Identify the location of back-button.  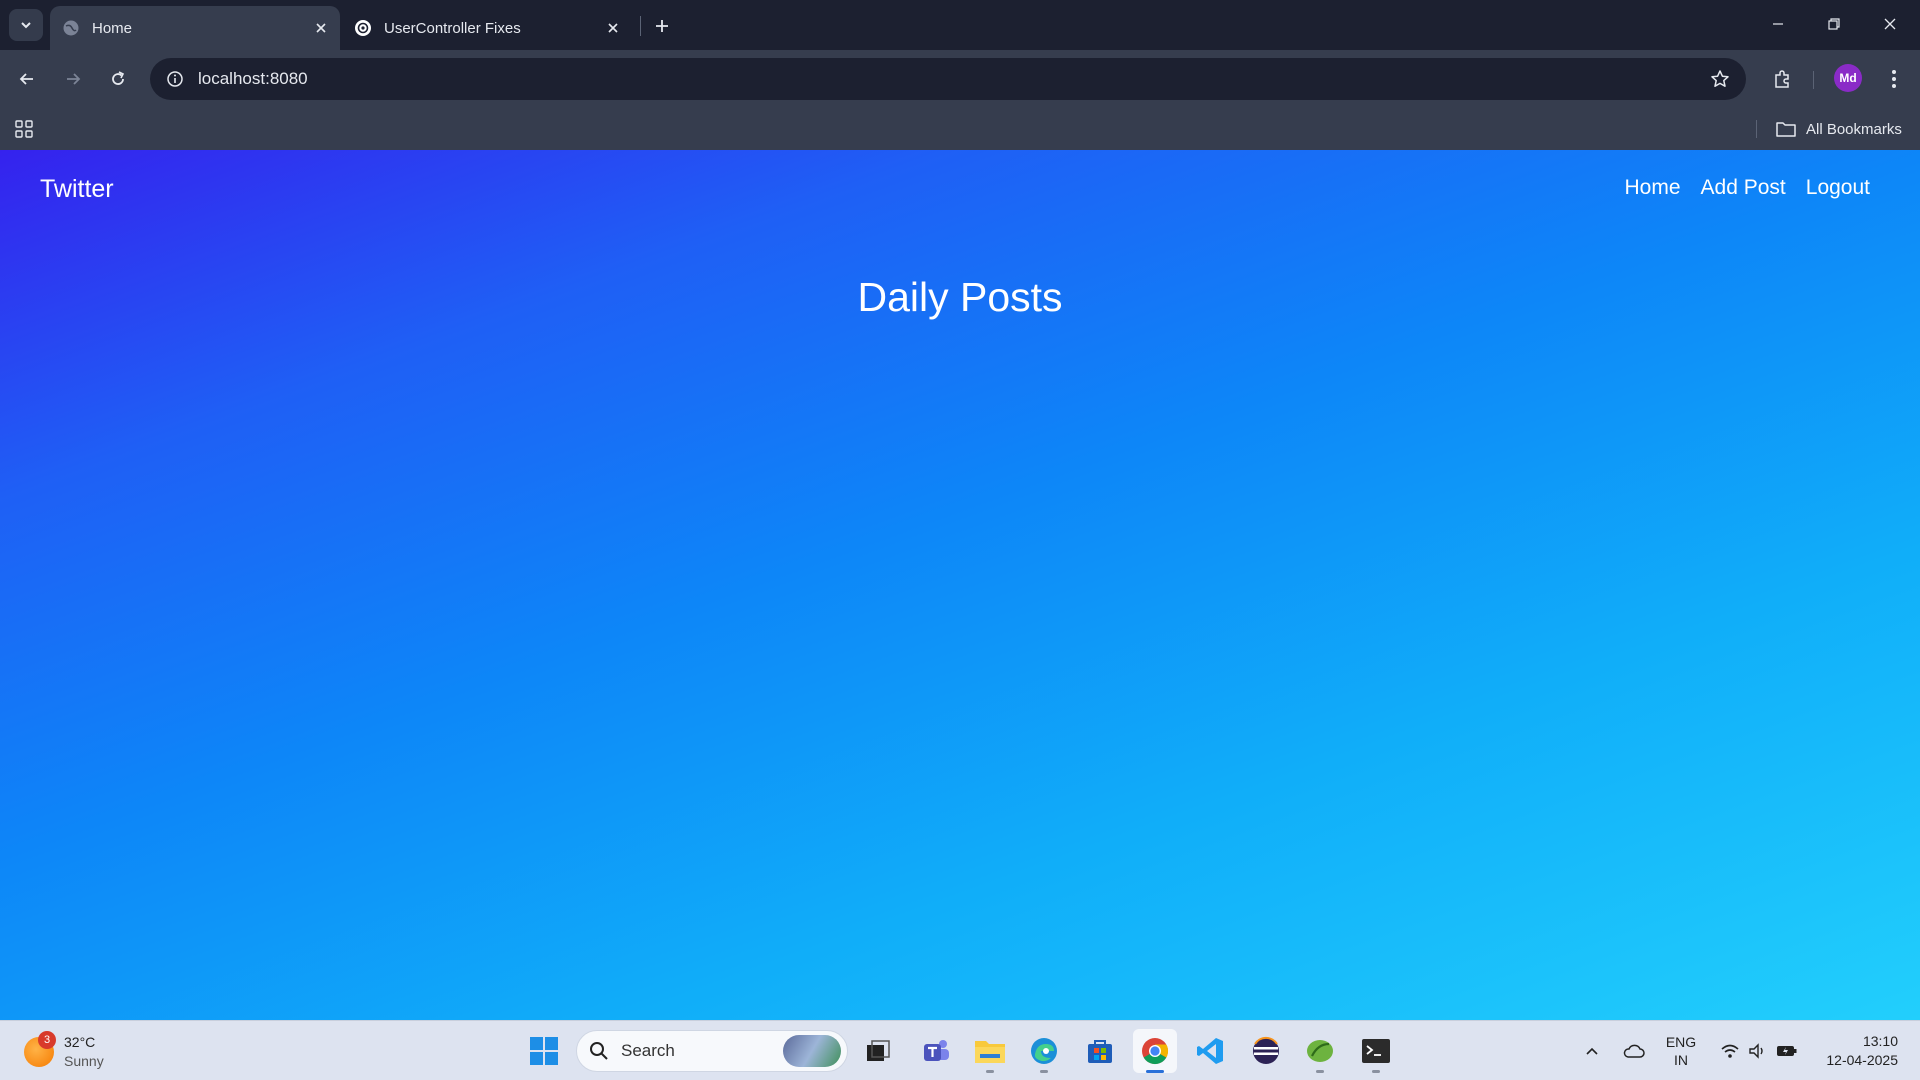
(27, 79).